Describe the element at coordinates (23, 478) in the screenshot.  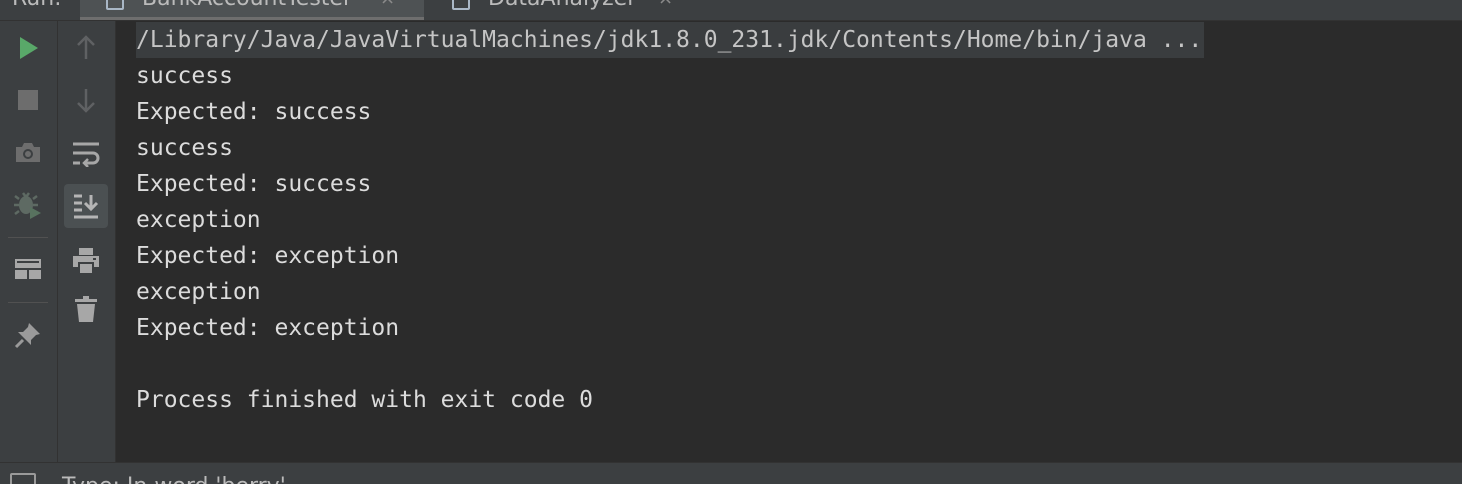
I see `toggle-panel-icon` at that location.